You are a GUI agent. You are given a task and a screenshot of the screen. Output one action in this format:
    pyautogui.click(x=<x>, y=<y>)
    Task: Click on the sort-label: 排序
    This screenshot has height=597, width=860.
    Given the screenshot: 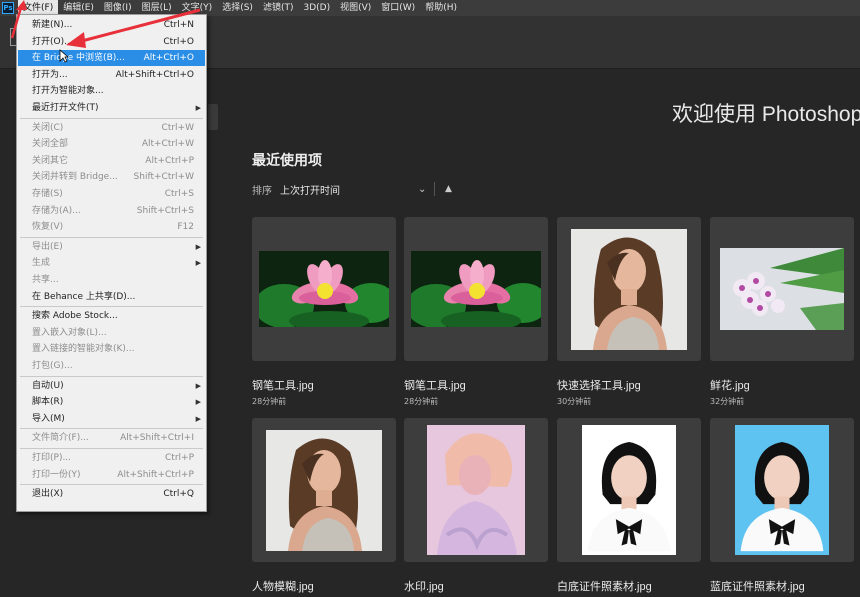 What is the action you would take?
    pyautogui.click(x=262, y=191)
    